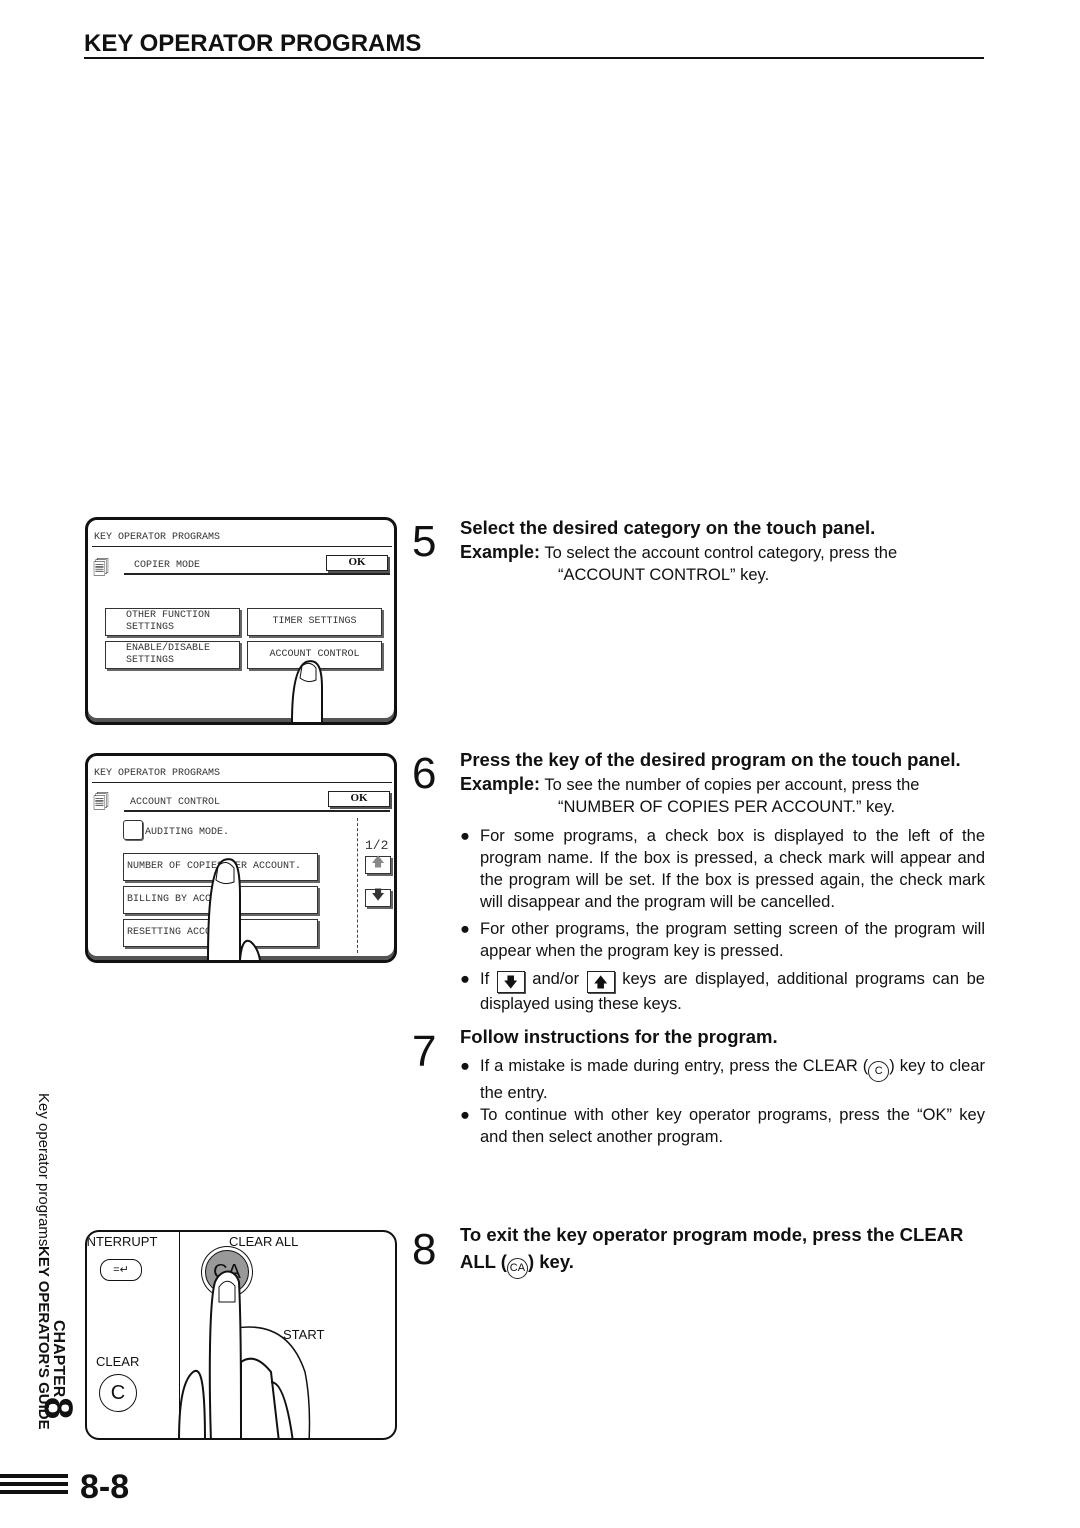 This screenshot has width=1080, height=1528. What do you see at coordinates (619, 1036) in the screenshot?
I see `step-7-heading: Follow instructions for the program.` at bounding box center [619, 1036].